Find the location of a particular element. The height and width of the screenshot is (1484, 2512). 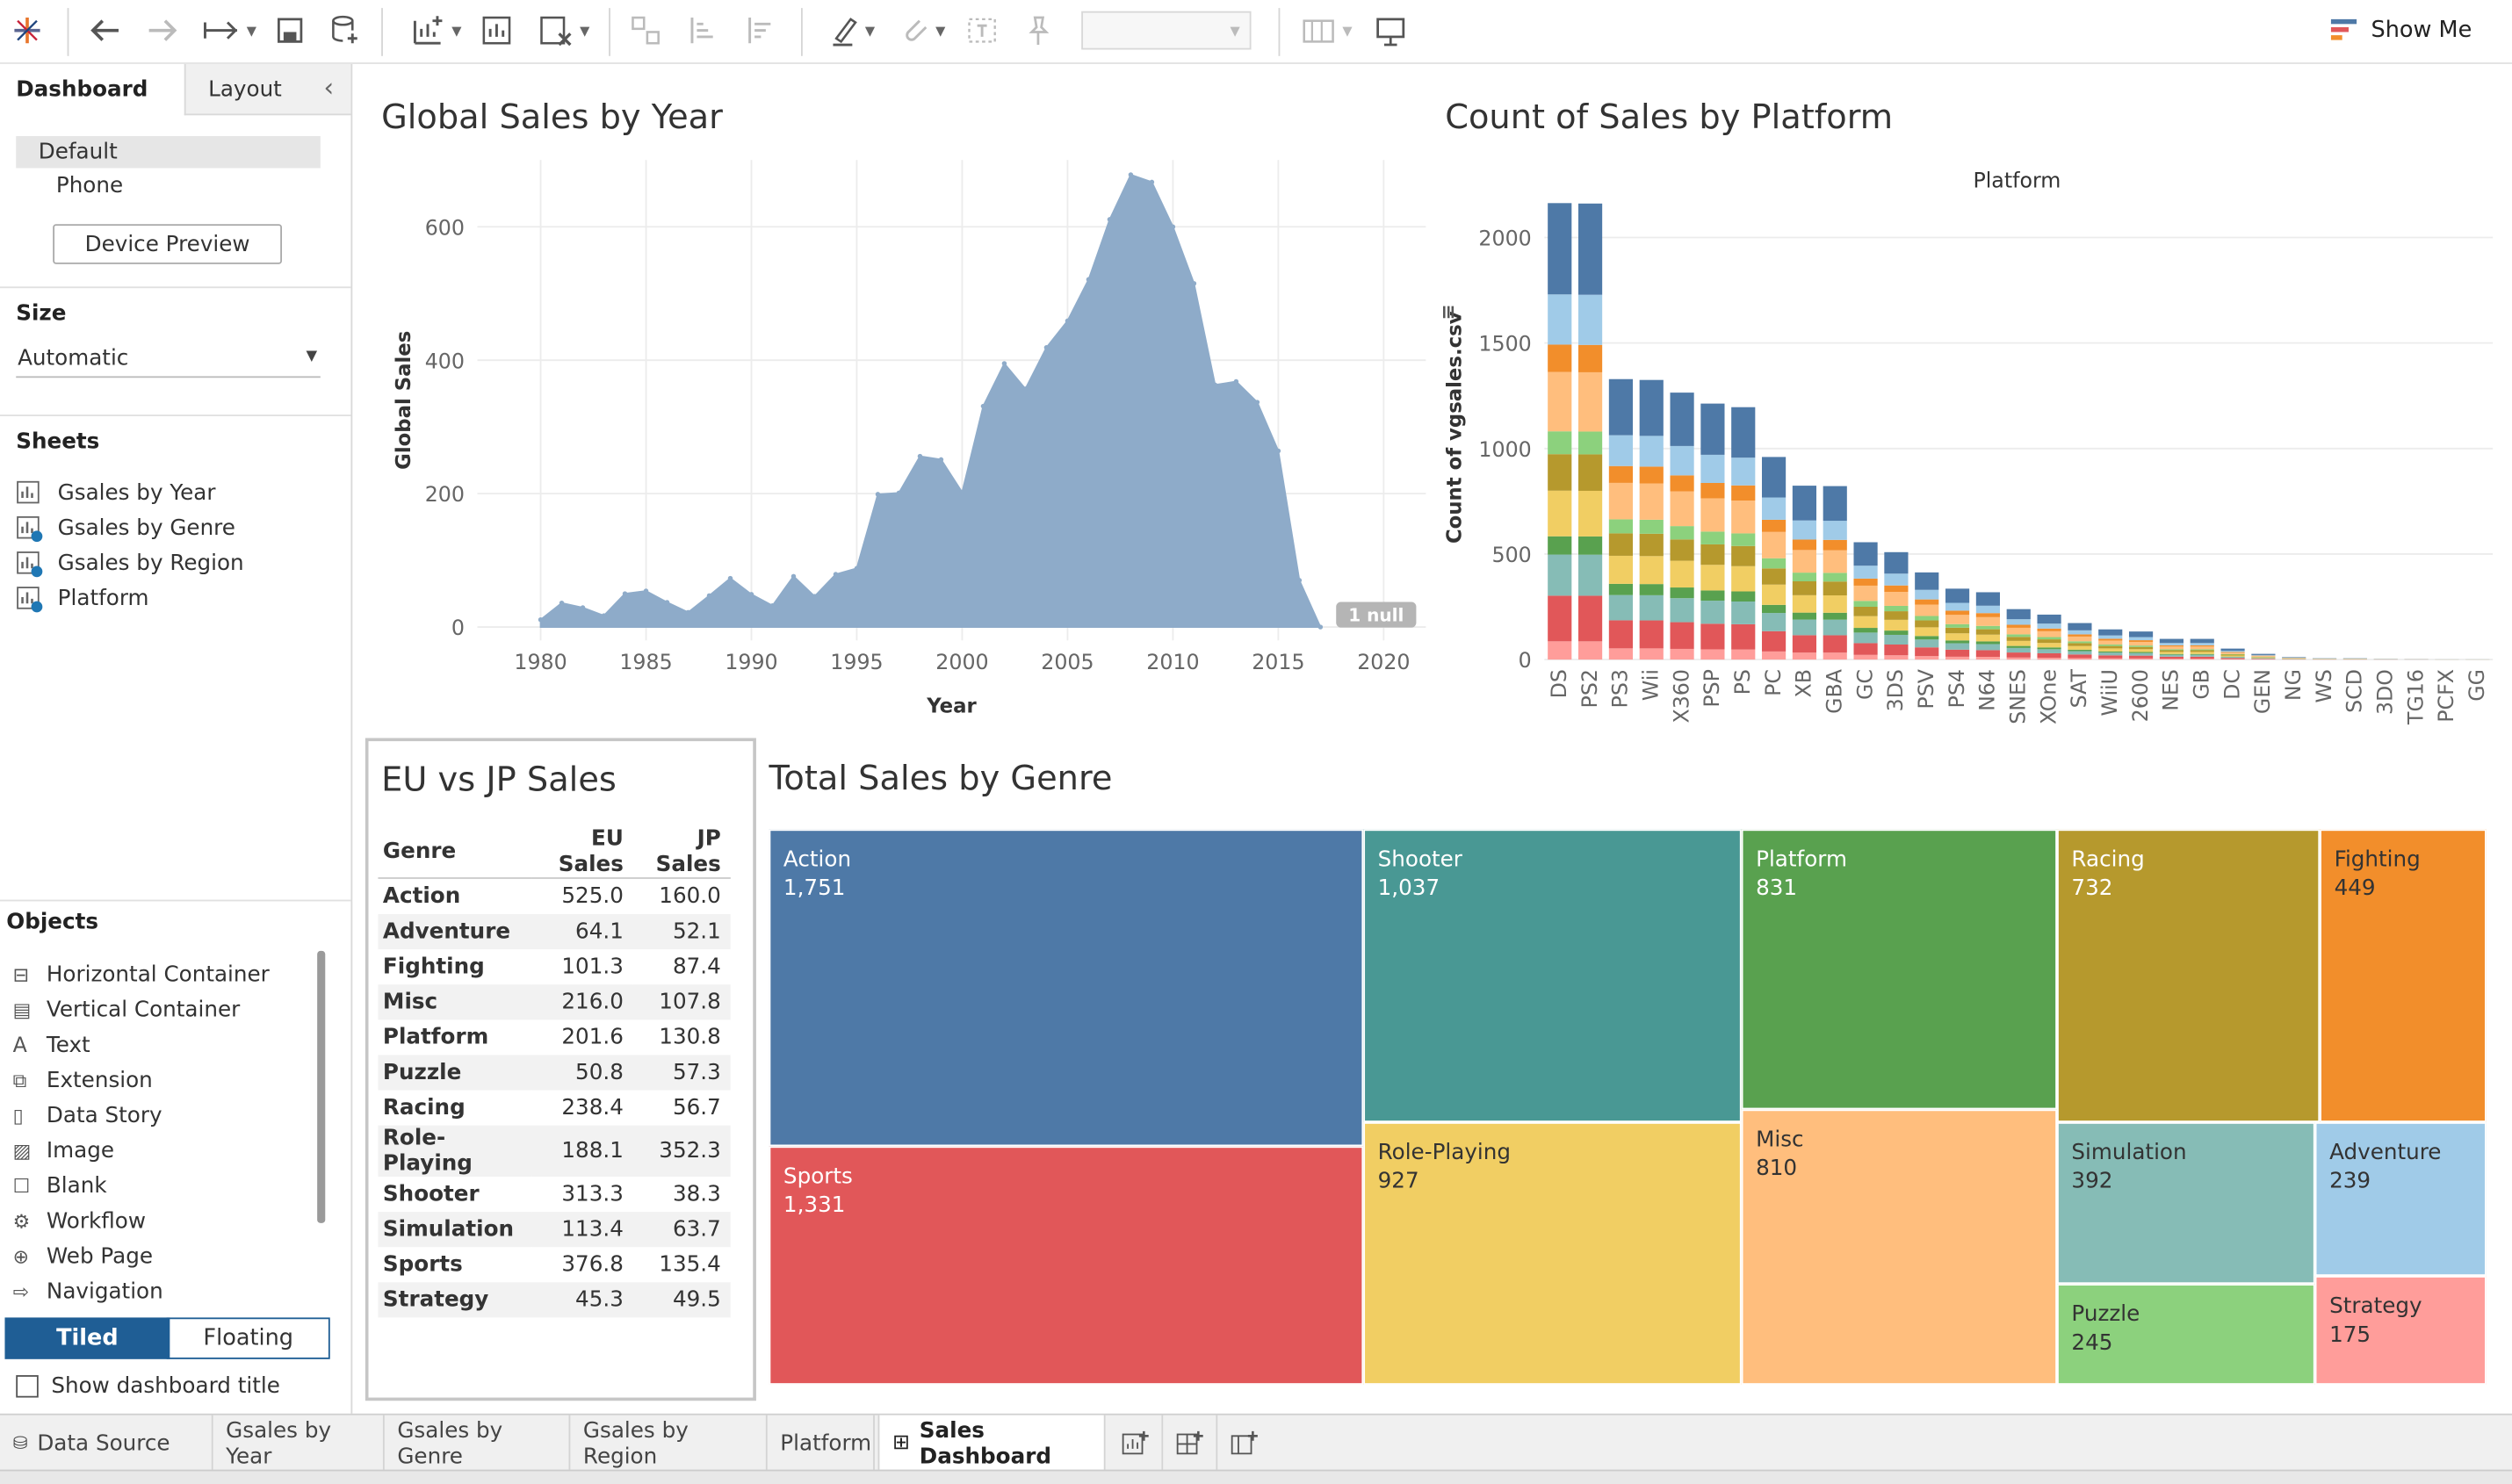

new-story-tab-icon is located at coordinates (1244, 1444).